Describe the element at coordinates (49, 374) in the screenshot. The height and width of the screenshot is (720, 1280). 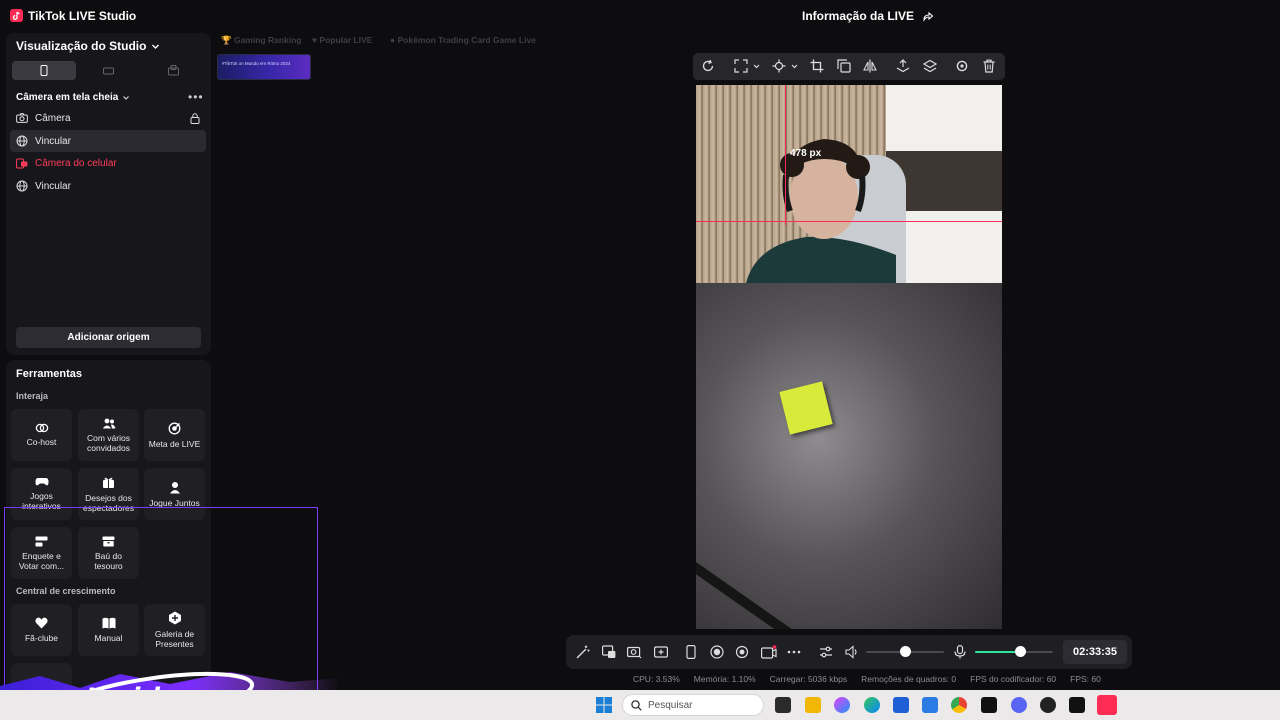
I see `tools-title: Ferramentas` at that location.